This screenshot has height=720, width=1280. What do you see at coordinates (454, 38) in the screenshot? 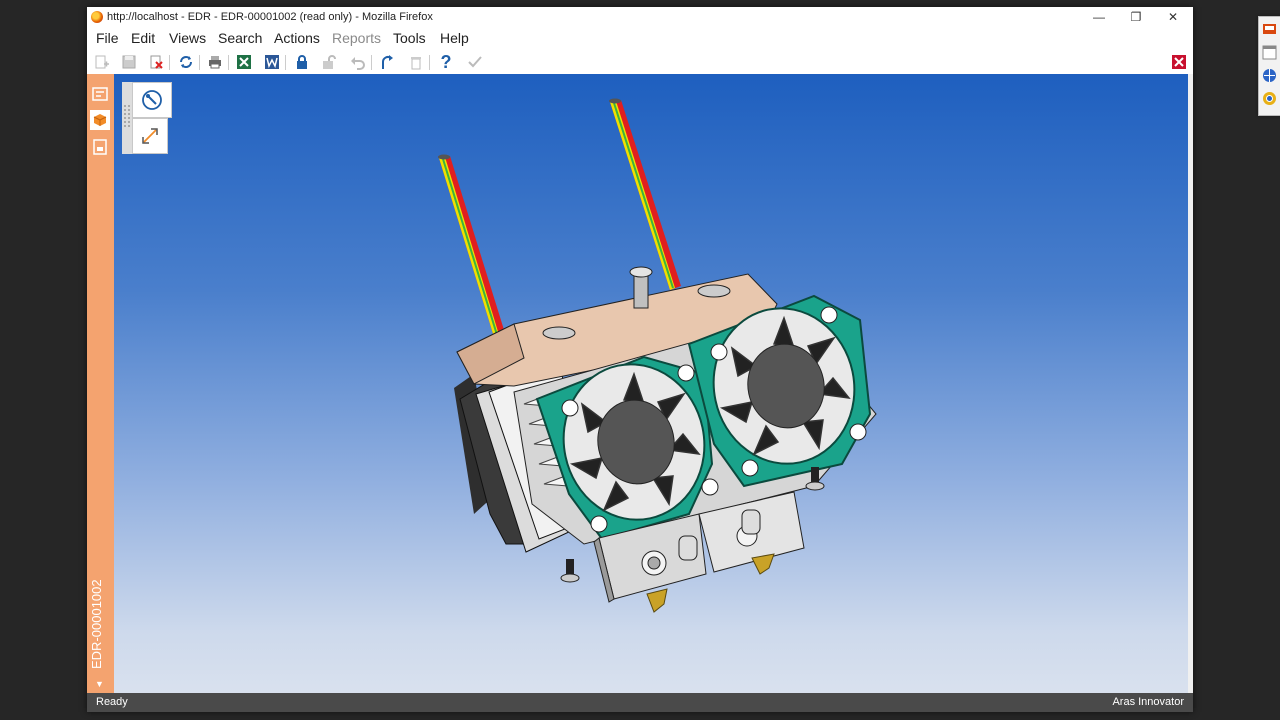
I see `menu-help: Help` at bounding box center [454, 38].